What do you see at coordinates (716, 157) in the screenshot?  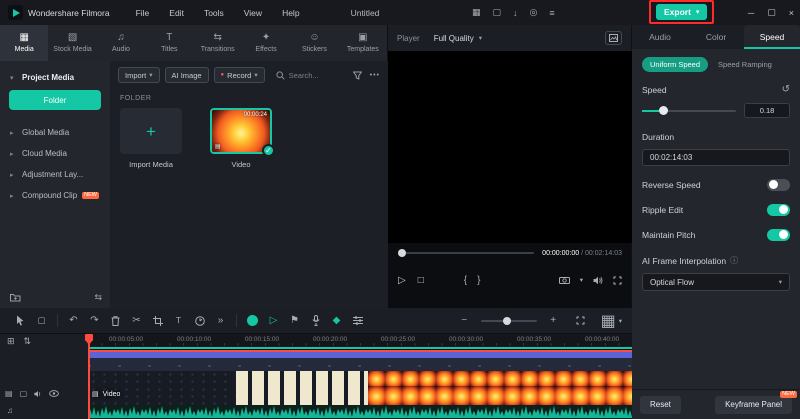 I see `duration-field: 00:02:14:03` at bounding box center [716, 157].